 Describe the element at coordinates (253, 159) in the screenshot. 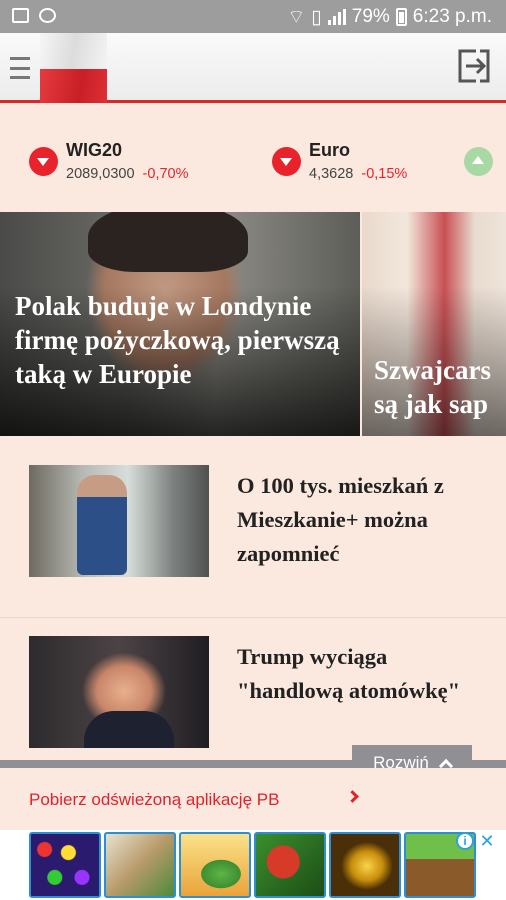

I see `market-ticker: WIG20 2089,0300 -0,70% Euro 4,3628 -0,15%` at that location.